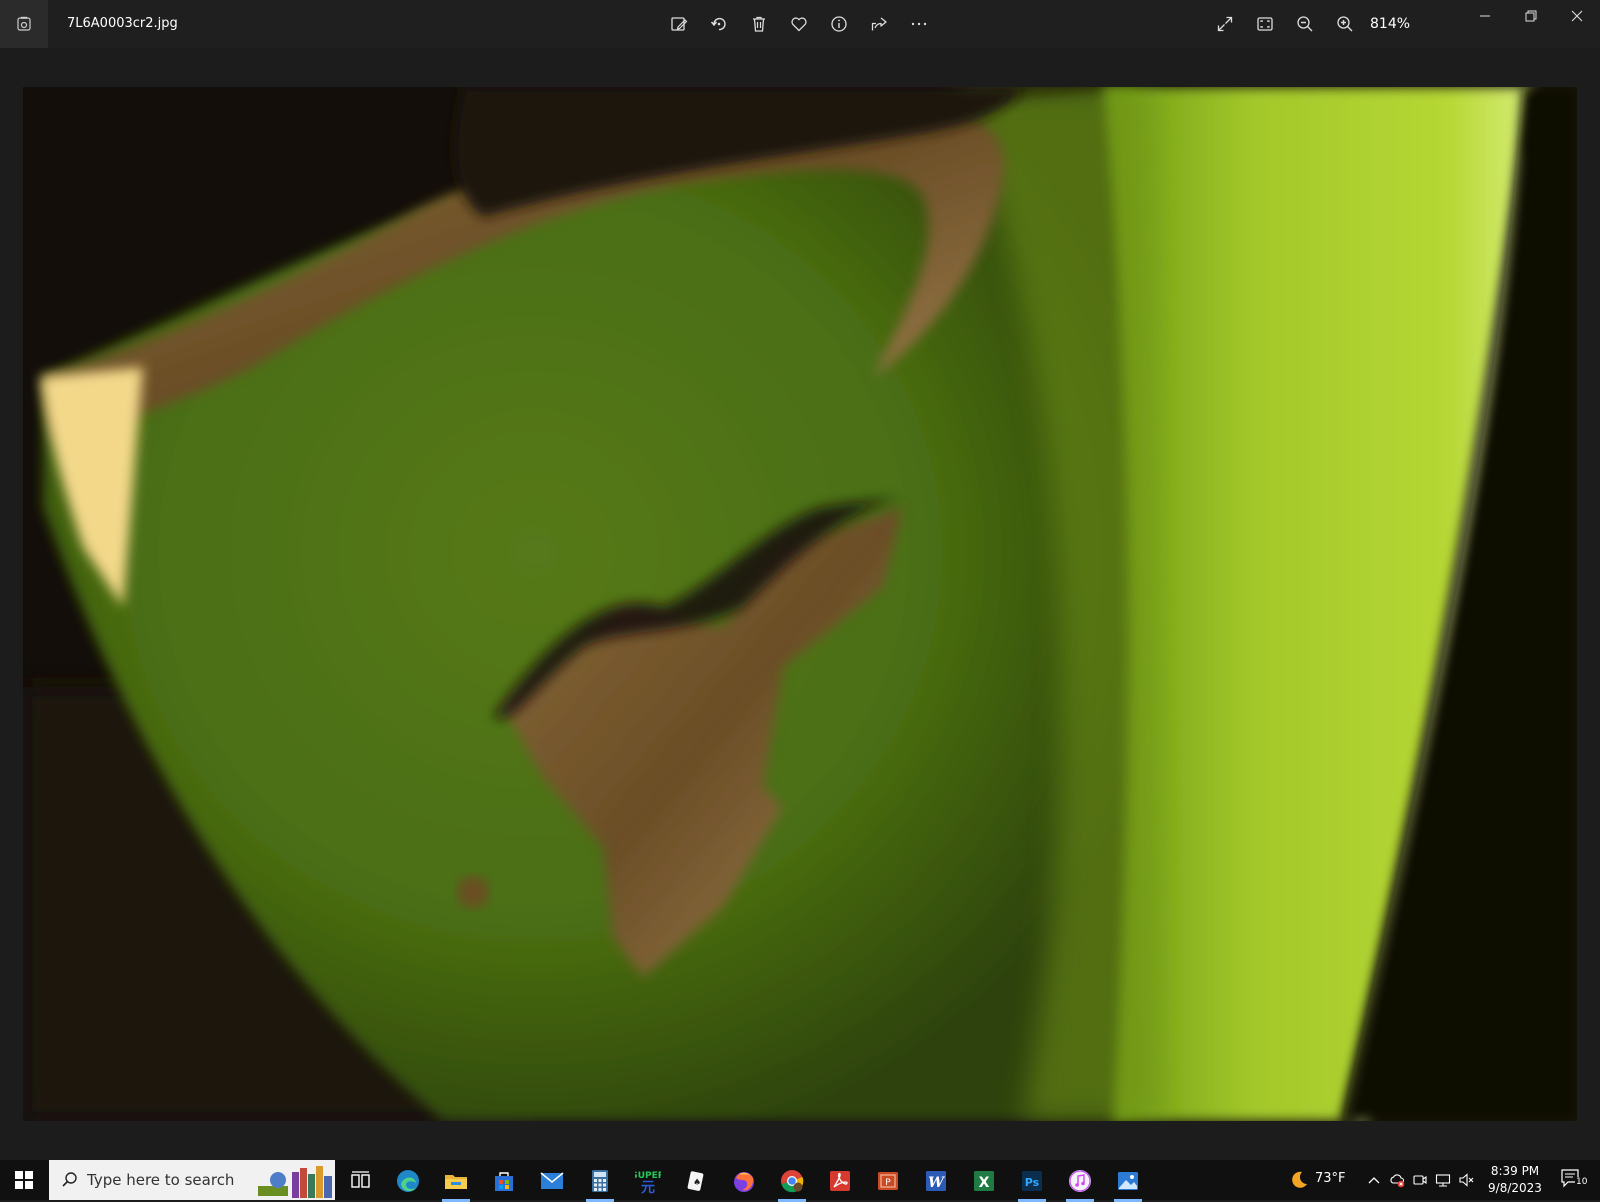  What do you see at coordinates (1397, 1180) in the screenshot?
I see `cloud-error-icon` at bounding box center [1397, 1180].